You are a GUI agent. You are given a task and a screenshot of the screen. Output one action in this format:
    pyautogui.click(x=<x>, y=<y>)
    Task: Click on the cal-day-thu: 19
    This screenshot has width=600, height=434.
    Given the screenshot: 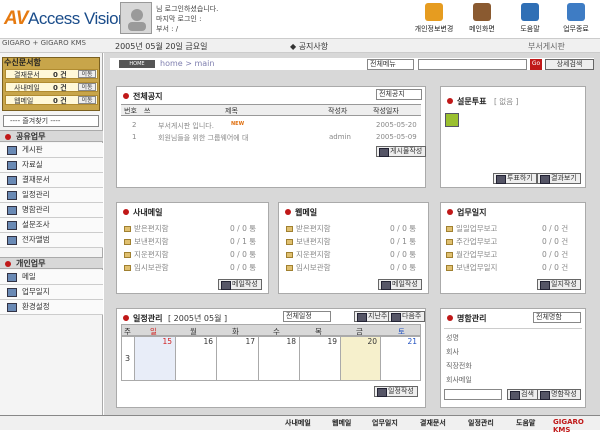 What is the action you would take?
    pyautogui.click(x=320, y=359)
    